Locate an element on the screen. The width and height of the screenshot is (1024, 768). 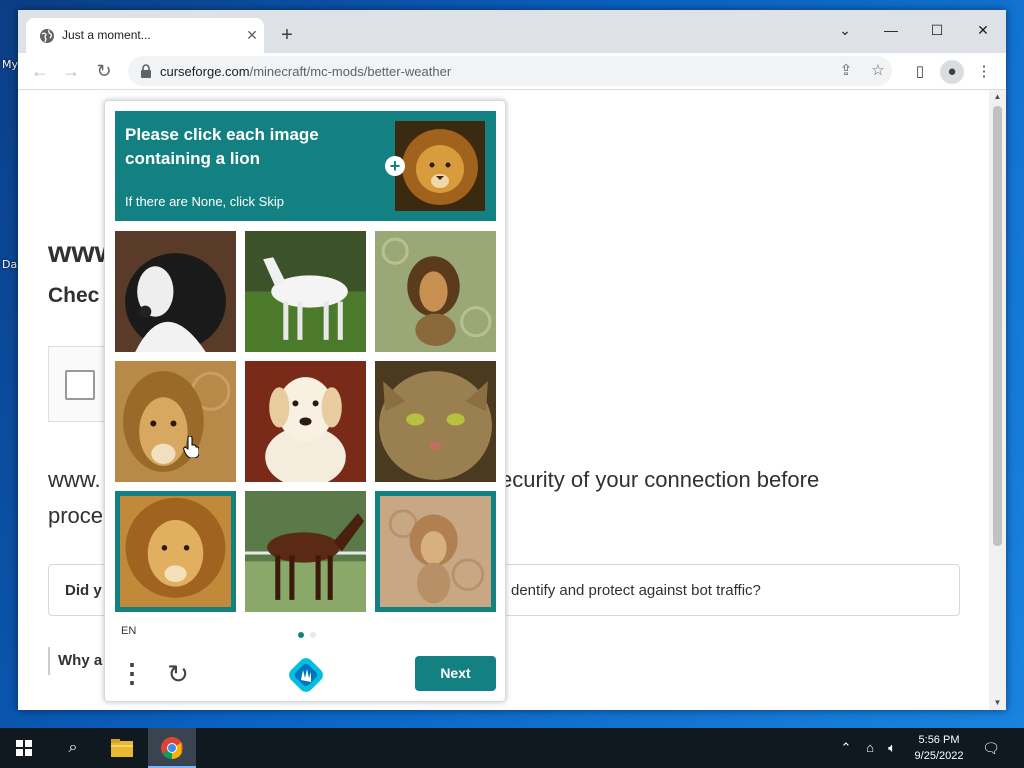
page-dot-active is located at coordinates (301, 635).